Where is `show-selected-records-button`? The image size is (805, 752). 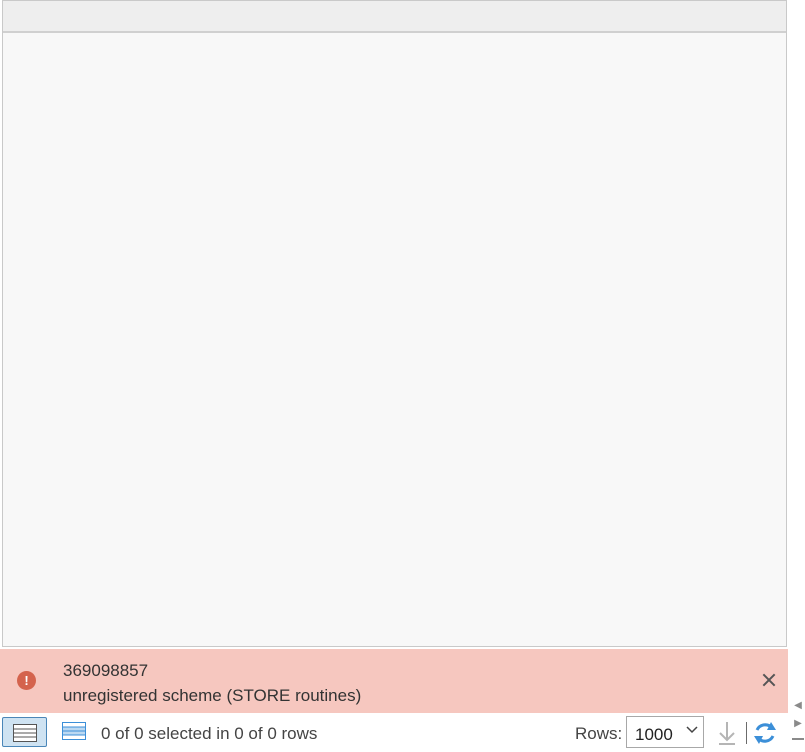 show-selected-records-button is located at coordinates (74, 732).